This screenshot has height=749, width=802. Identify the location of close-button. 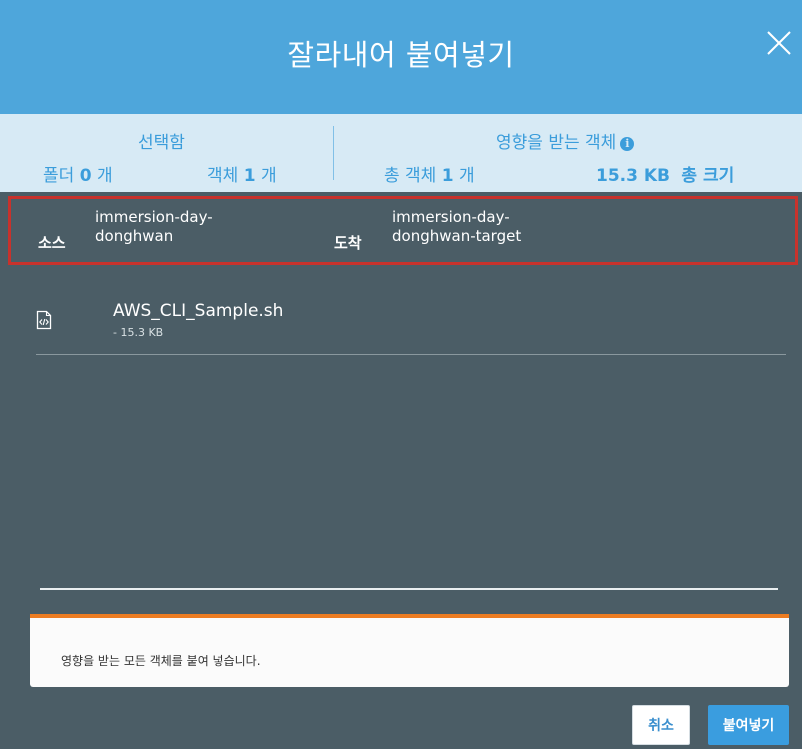
(779, 43).